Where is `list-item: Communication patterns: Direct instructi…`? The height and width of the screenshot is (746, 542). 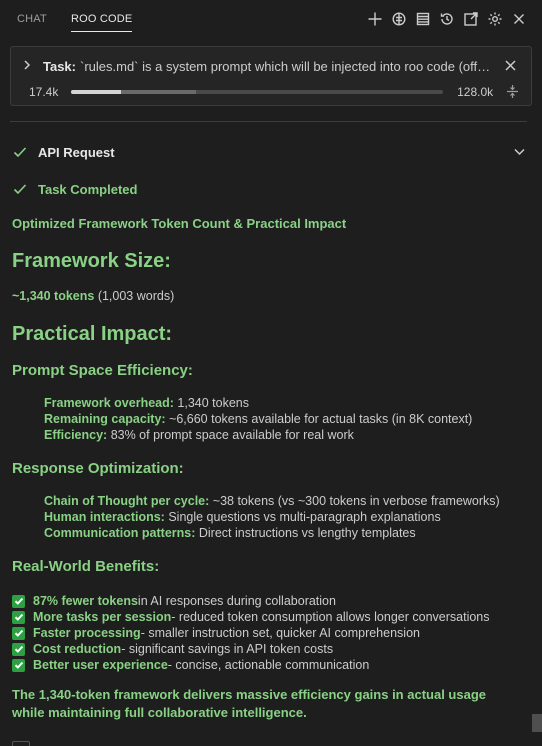 list-item: Communication patterns: Direct instructi… is located at coordinates (272, 534).